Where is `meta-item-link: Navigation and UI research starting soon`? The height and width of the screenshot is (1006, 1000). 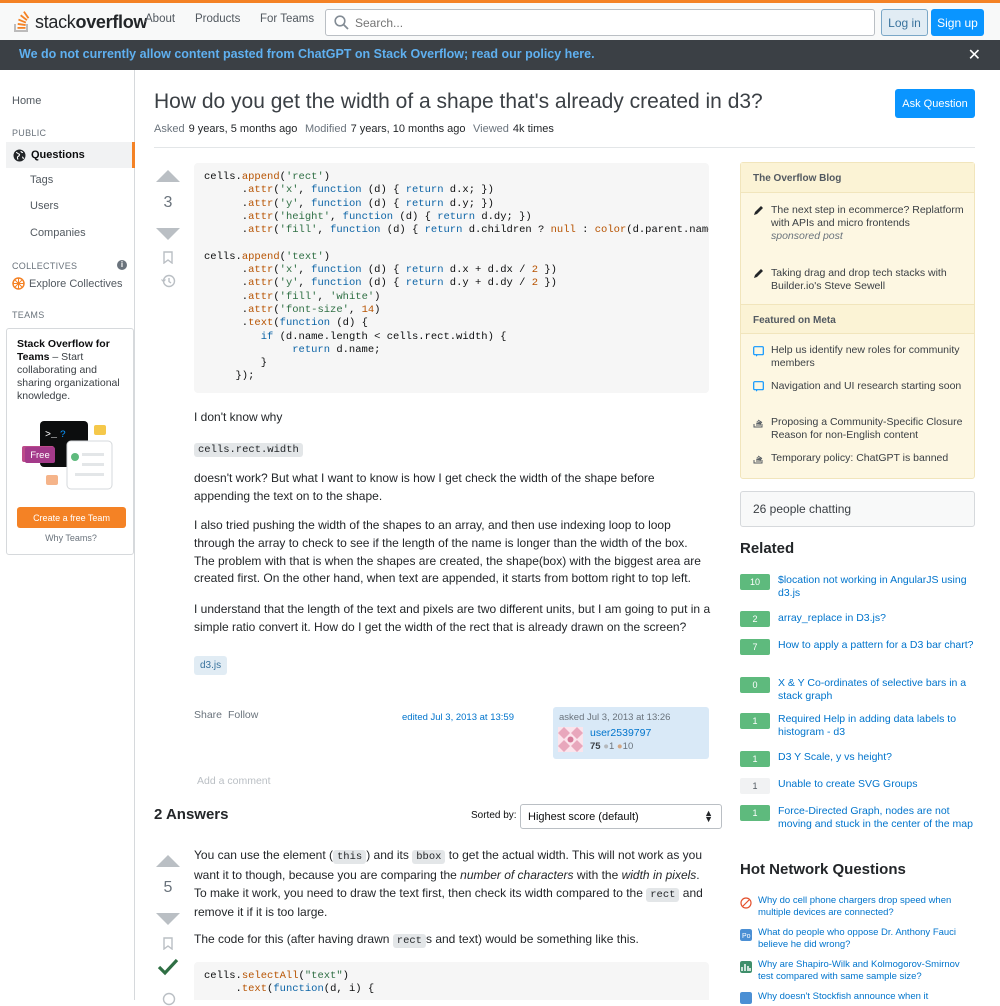
meta-item-link: Navigation and UI research starting soon is located at coordinates (869, 386).